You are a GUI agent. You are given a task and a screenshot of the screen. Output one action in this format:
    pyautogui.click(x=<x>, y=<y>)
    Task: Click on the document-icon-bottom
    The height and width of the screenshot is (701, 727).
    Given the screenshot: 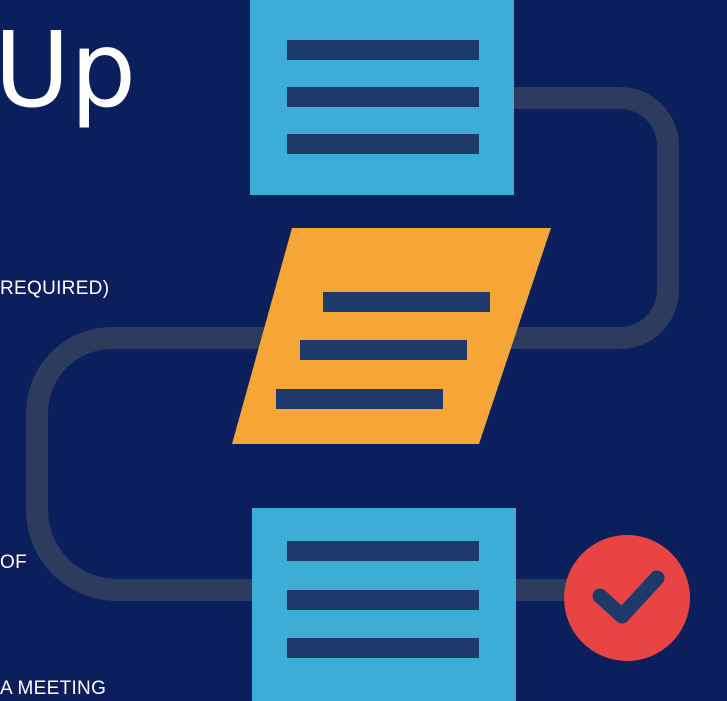 What is the action you would take?
    pyautogui.click(x=384, y=604)
    